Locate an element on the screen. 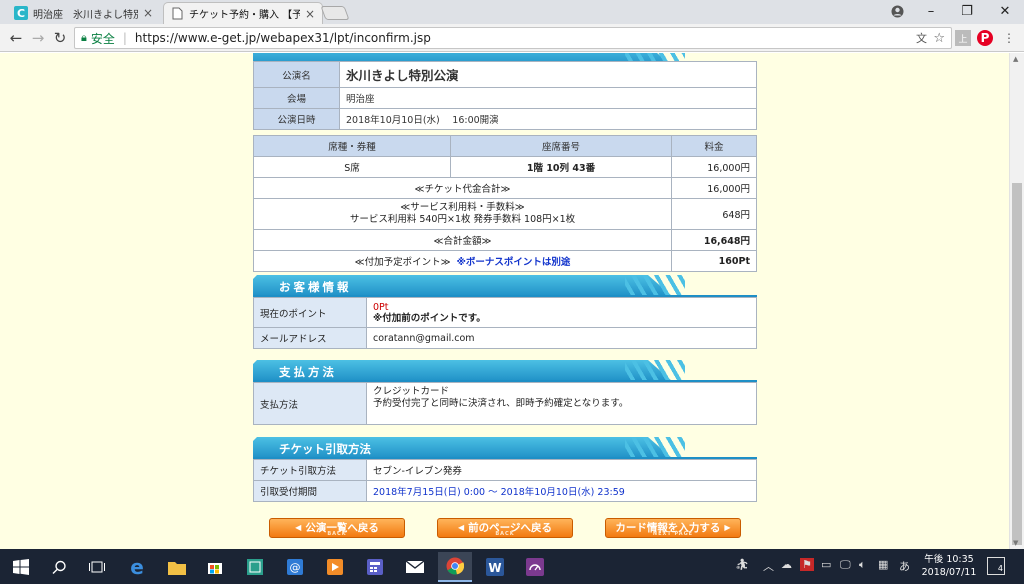 The width and height of the screenshot is (1024, 584). enter-card-button: カード情報を入力する ▶ NEXT PAGE is located at coordinates (673, 528).